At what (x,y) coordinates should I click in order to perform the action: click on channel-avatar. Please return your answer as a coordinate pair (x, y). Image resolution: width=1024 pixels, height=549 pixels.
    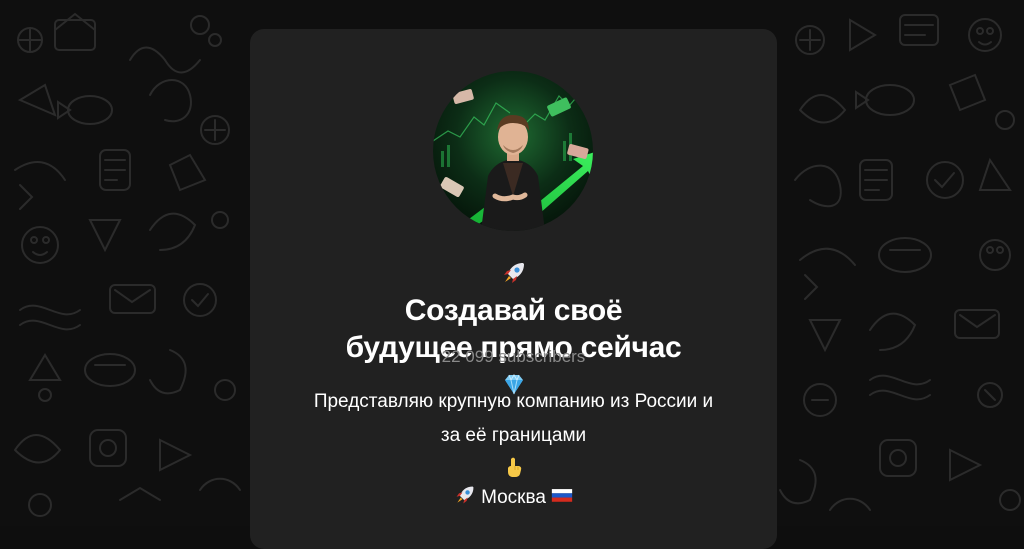
    Looking at the image, I should click on (513, 151).